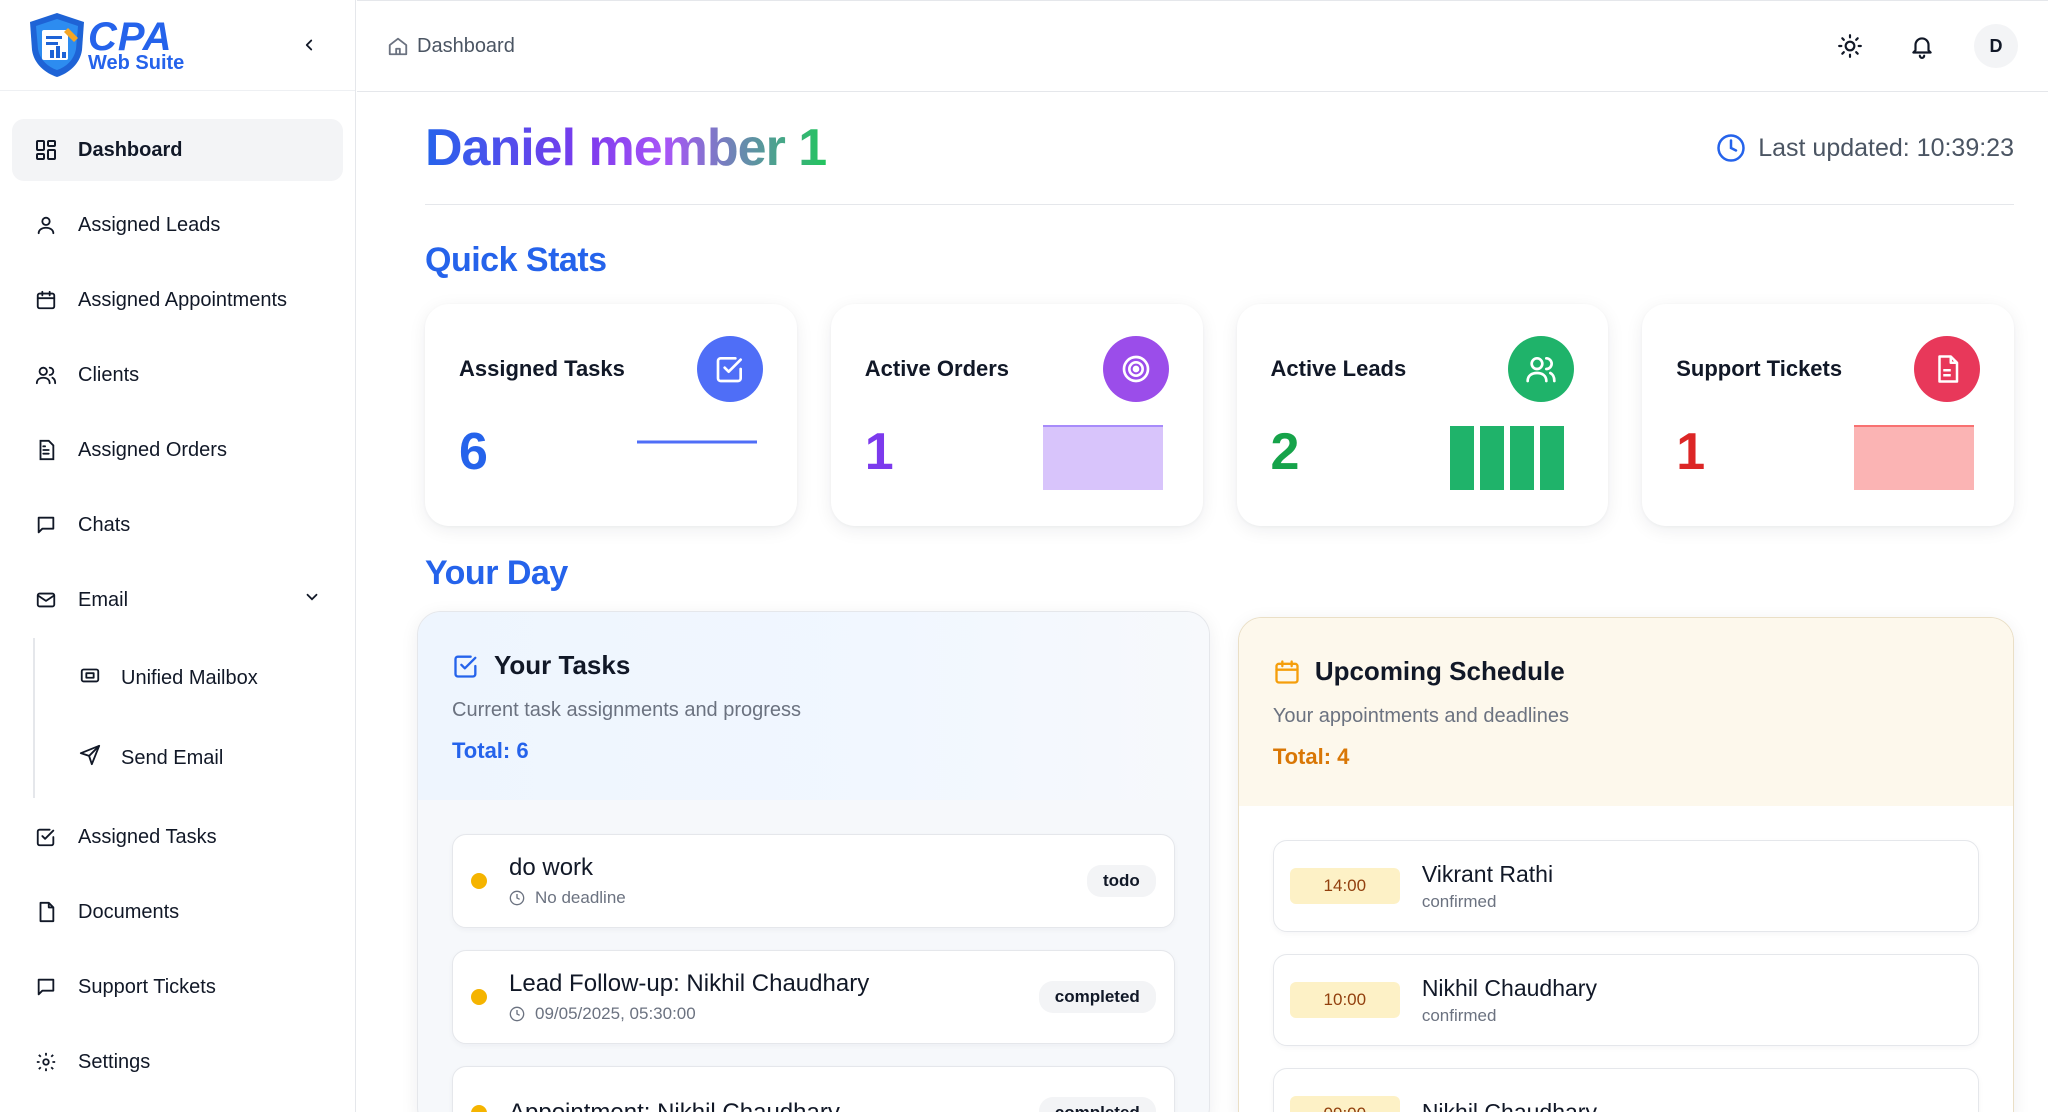  Describe the element at coordinates (774, 1105) in the screenshot. I see `task-title: Appointment: Nikhil Chaudhary` at that location.